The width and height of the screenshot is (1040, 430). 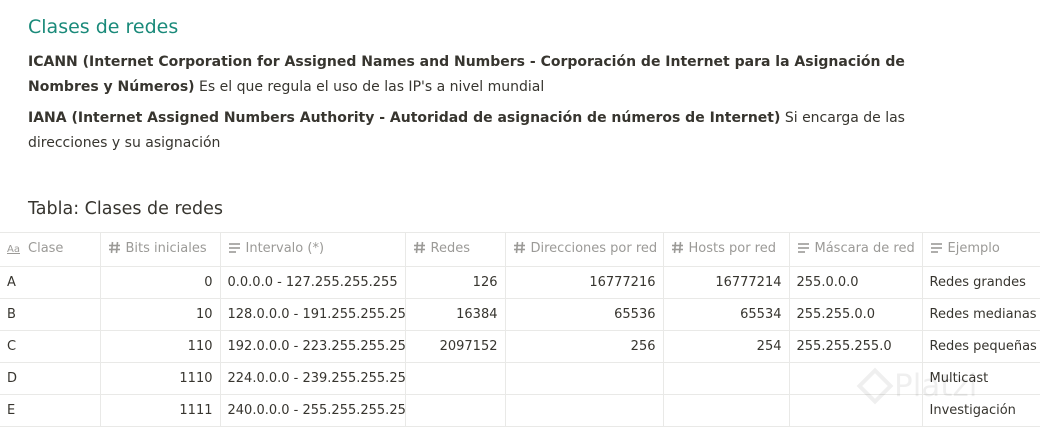 I want to click on column-header: Bits iniciales, so click(x=160, y=249).